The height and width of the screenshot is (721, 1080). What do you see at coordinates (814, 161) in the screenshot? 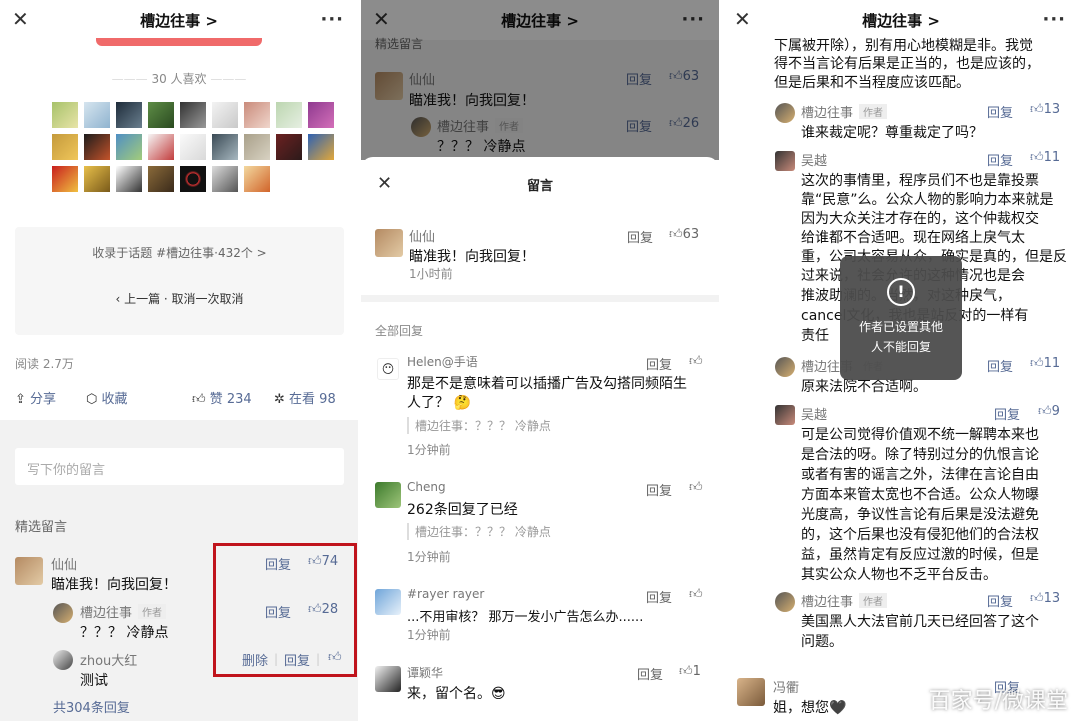
I see `commenter-name: 吴越` at bounding box center [814, 161].